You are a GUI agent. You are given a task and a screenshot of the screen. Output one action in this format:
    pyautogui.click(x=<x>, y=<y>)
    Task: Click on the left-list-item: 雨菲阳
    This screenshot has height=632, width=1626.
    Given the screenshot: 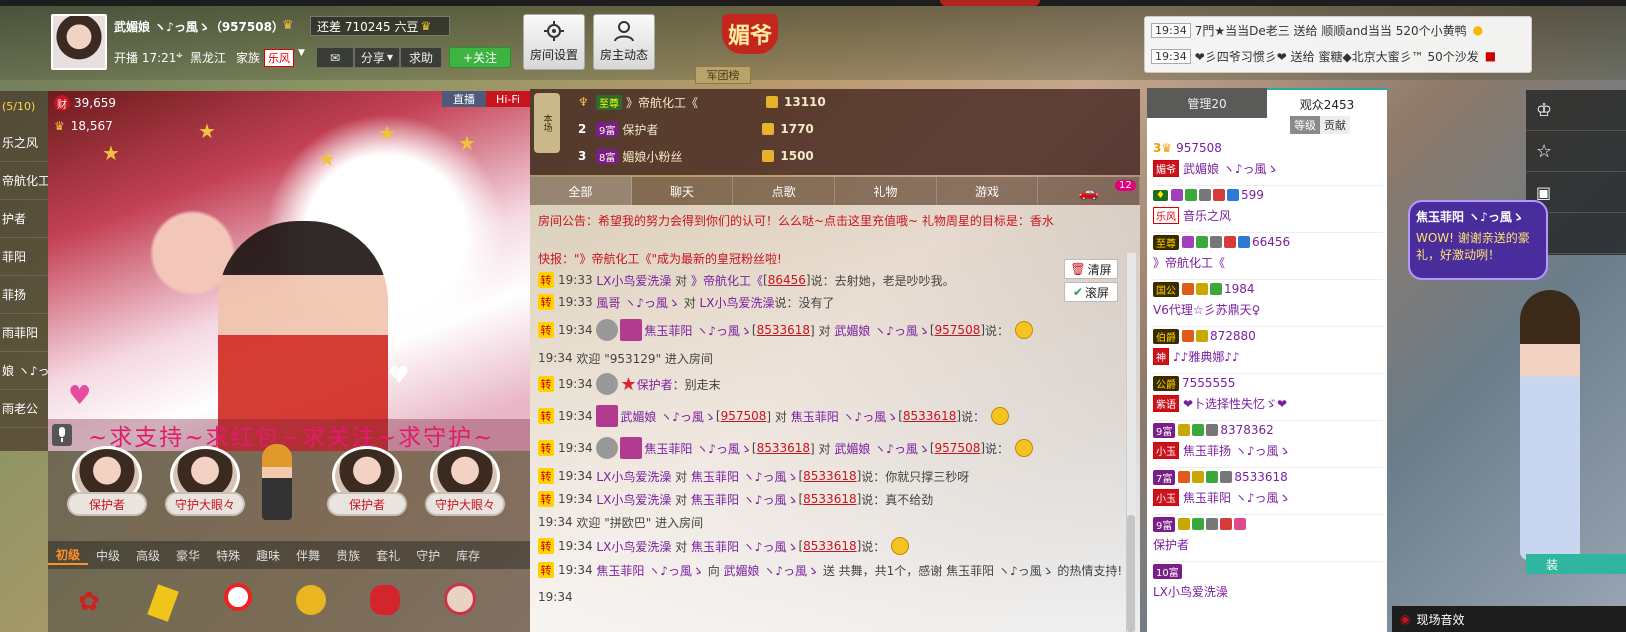 What is the action you would take?
    pyautogui.click(x=24, y=333)
    